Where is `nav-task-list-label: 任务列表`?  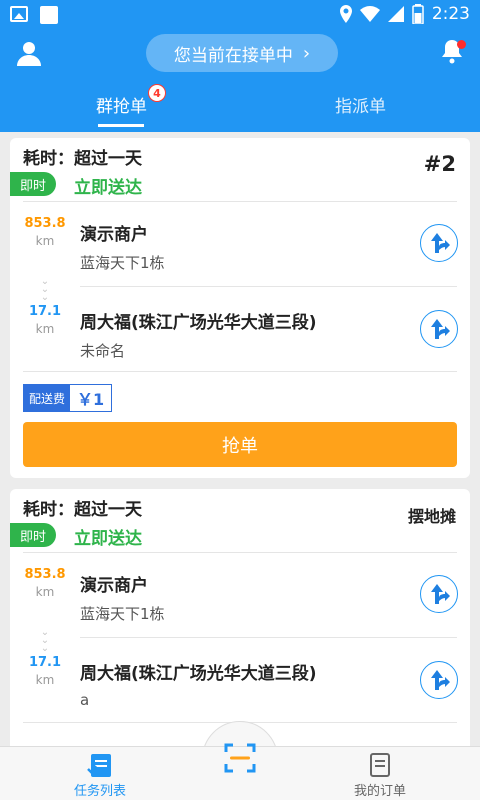
nav-task-list-label: 任务列表 is located at coordinates (99, 791).